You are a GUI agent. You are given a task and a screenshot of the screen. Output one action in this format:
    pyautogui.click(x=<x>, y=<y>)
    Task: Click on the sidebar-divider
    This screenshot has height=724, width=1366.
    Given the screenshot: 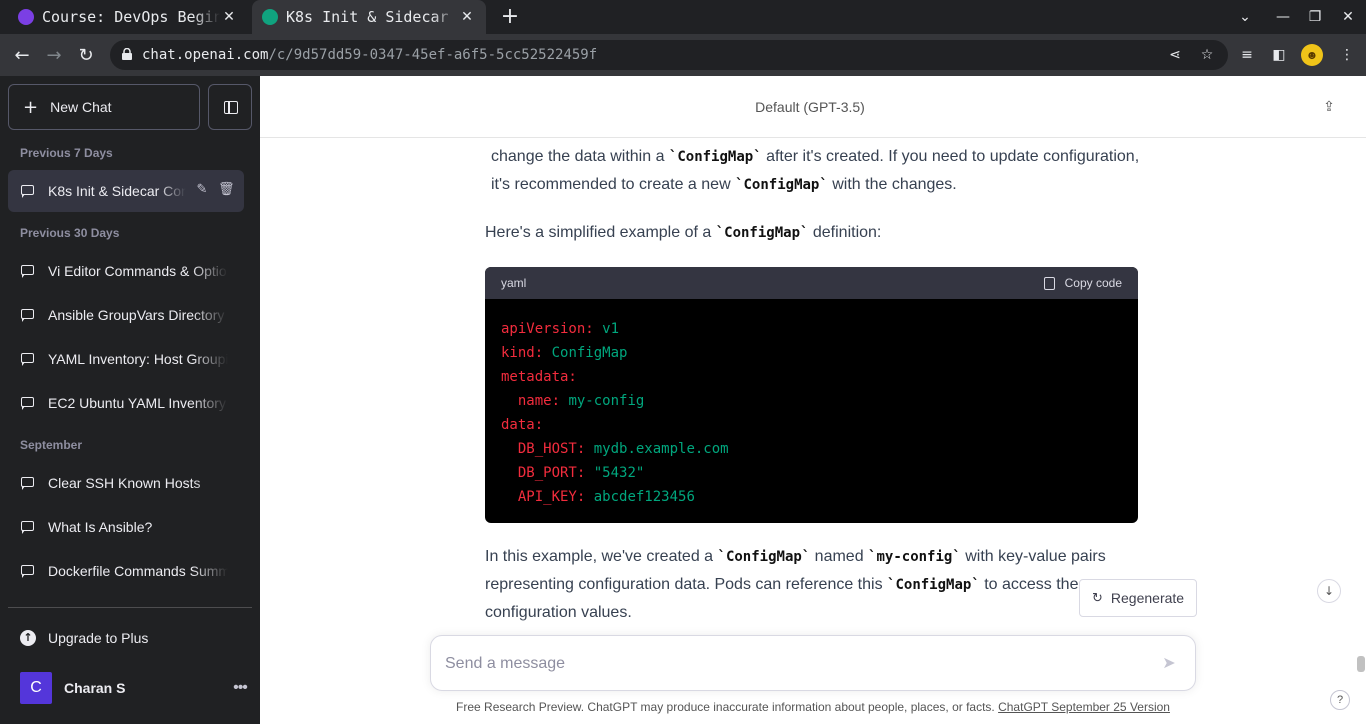 What is the action you would take?
    pyautogui.click(x=130, y=607)
    